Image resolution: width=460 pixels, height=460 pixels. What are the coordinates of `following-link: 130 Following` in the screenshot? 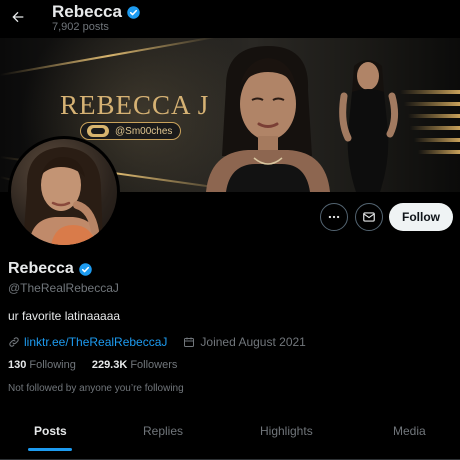 It's located at (42, 365).